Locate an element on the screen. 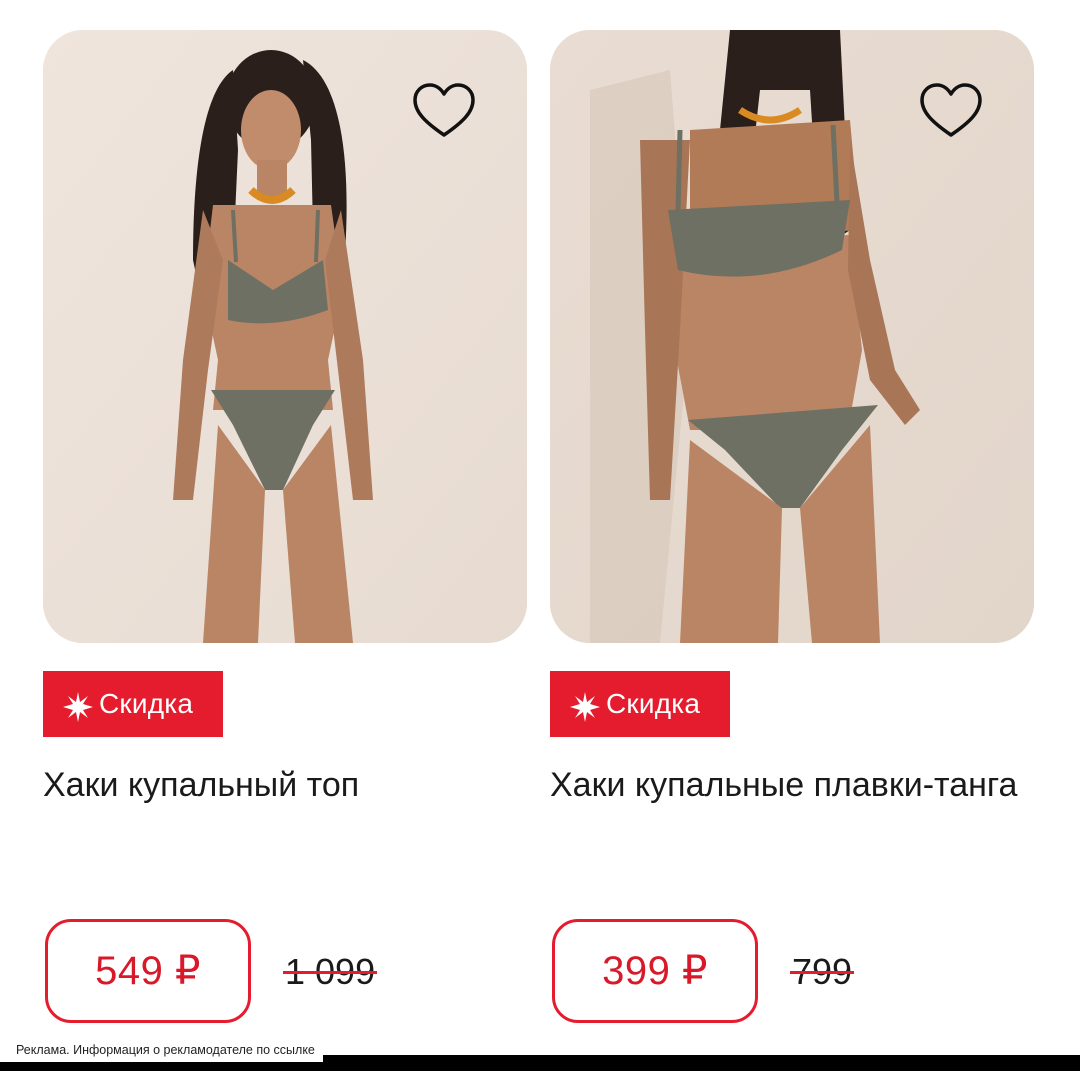  current-price: 399 ₽ is located at coordinates (655, 971).